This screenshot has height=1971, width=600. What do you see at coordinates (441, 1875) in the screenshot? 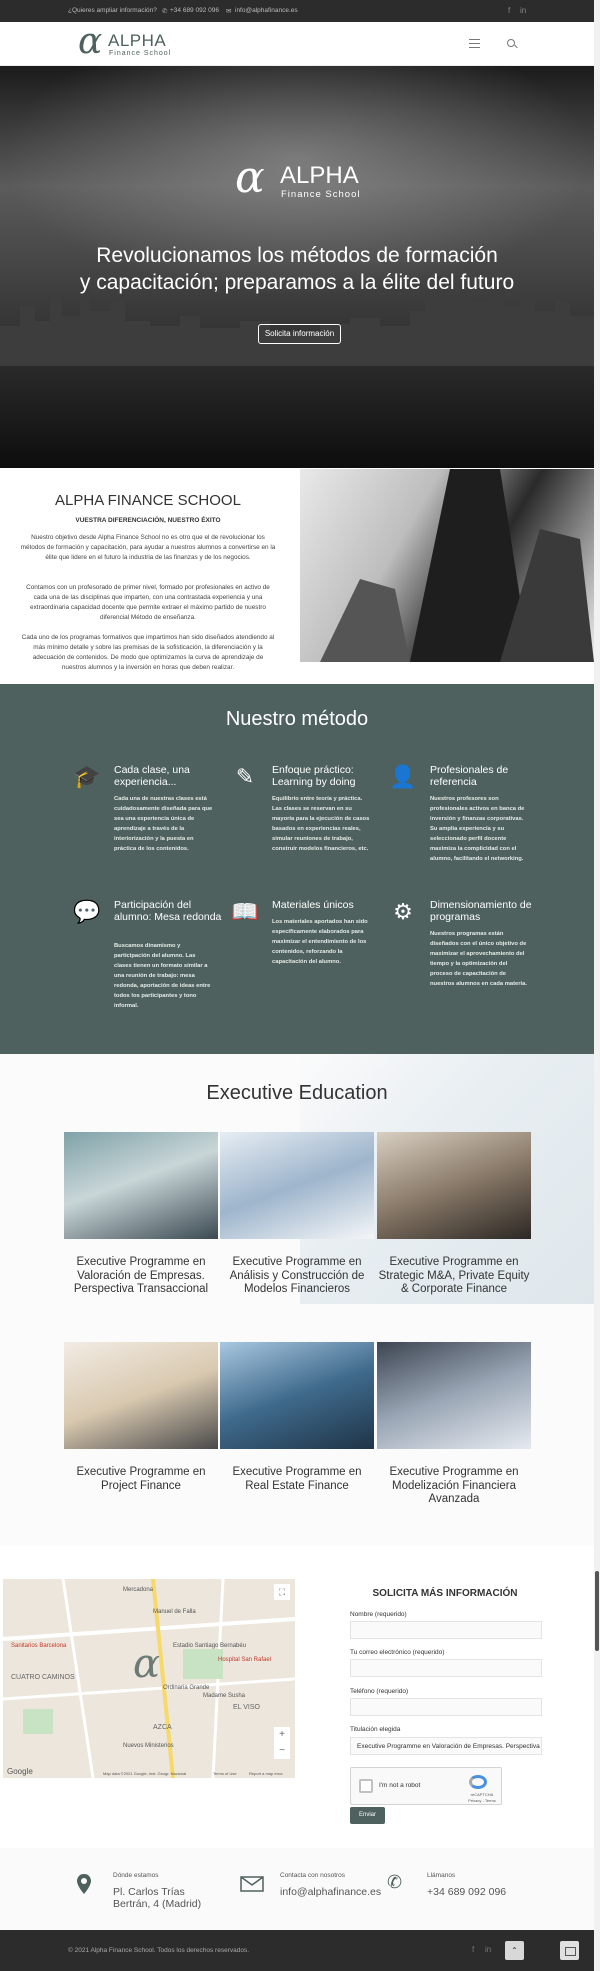
I see `phone-contact-label: Llámanos` at bounding box center [441, 1875].